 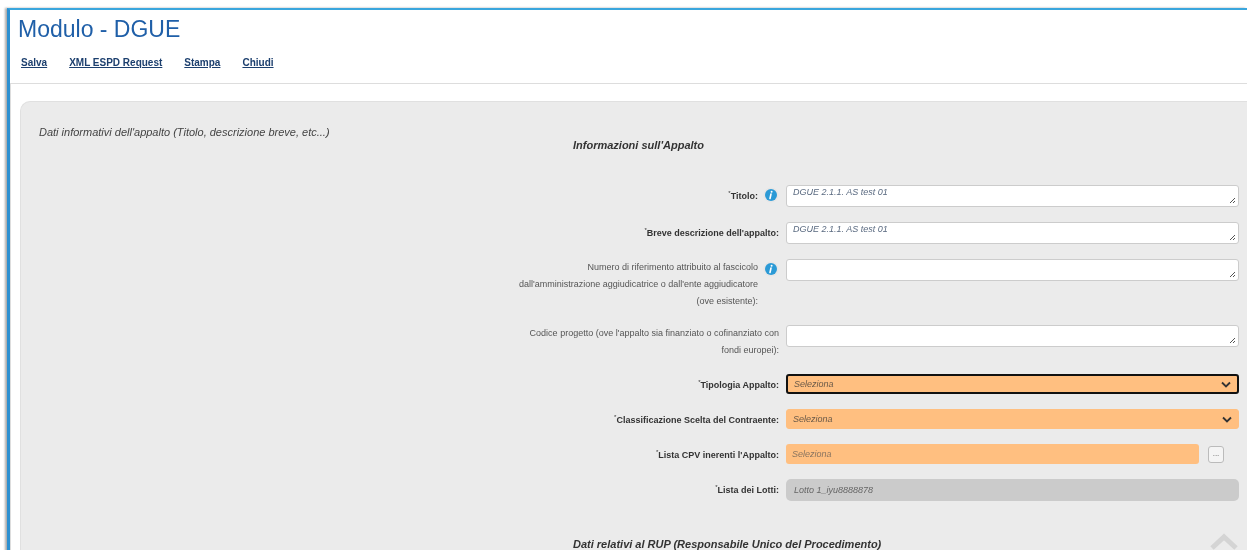 I want to click on readonly-field: Lotto 1_iyu8888878, so click(x=1012, y=490).